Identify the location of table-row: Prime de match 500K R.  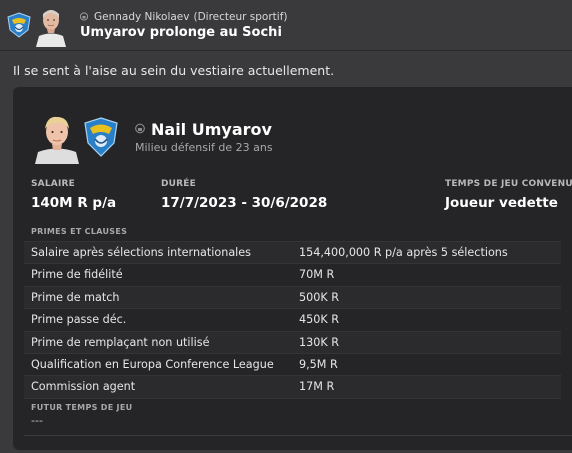
(292, 298).